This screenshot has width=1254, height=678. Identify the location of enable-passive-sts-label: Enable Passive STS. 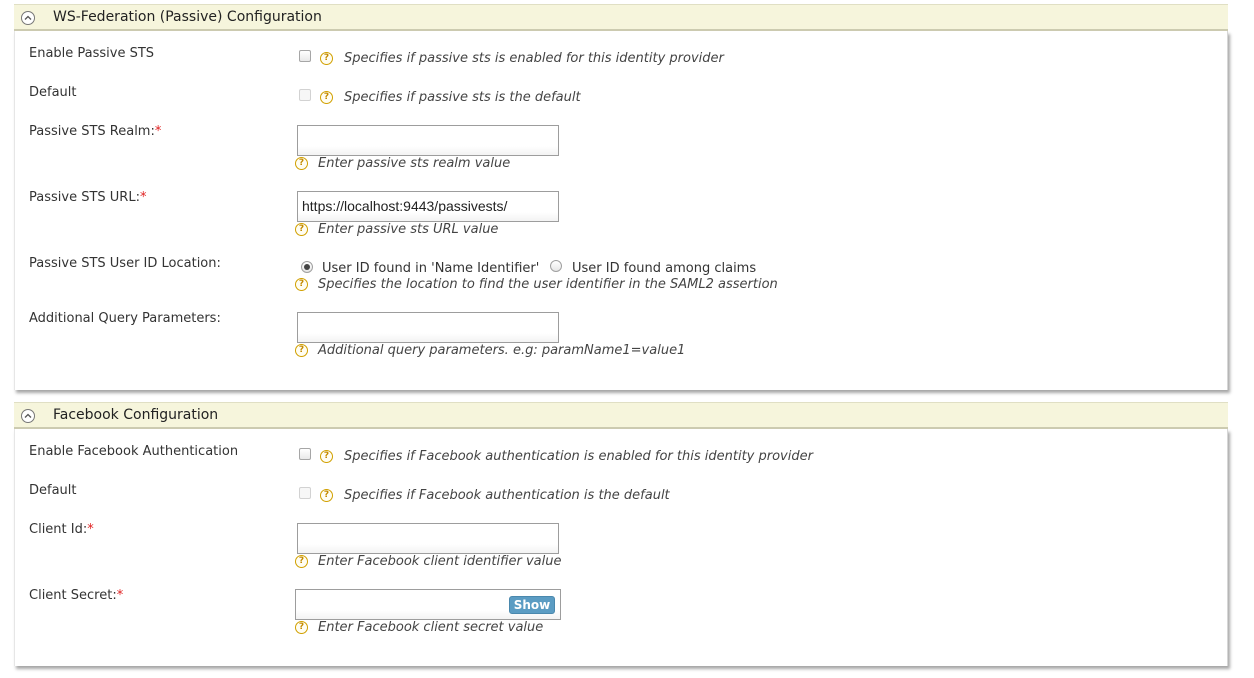
(92, 53).